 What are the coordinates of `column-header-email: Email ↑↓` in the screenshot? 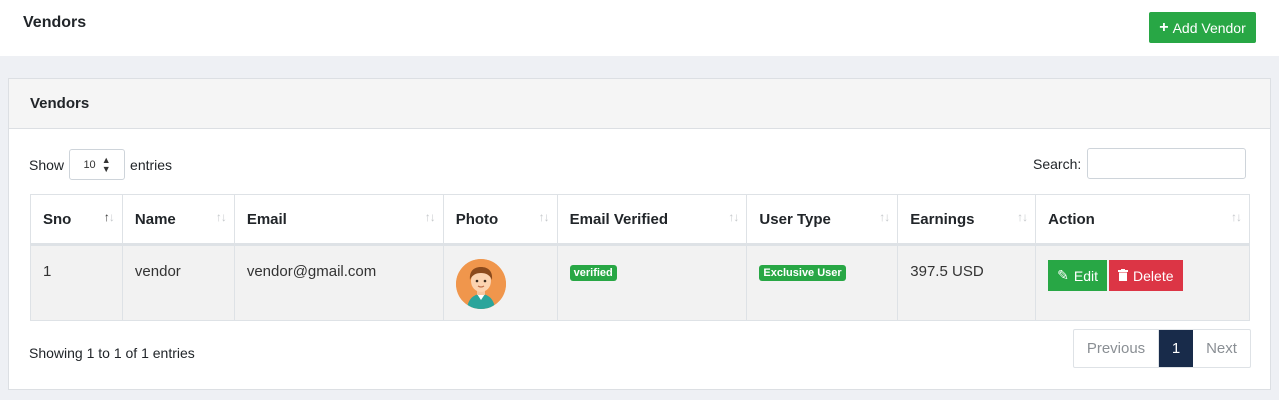 It's located at (338, 220).